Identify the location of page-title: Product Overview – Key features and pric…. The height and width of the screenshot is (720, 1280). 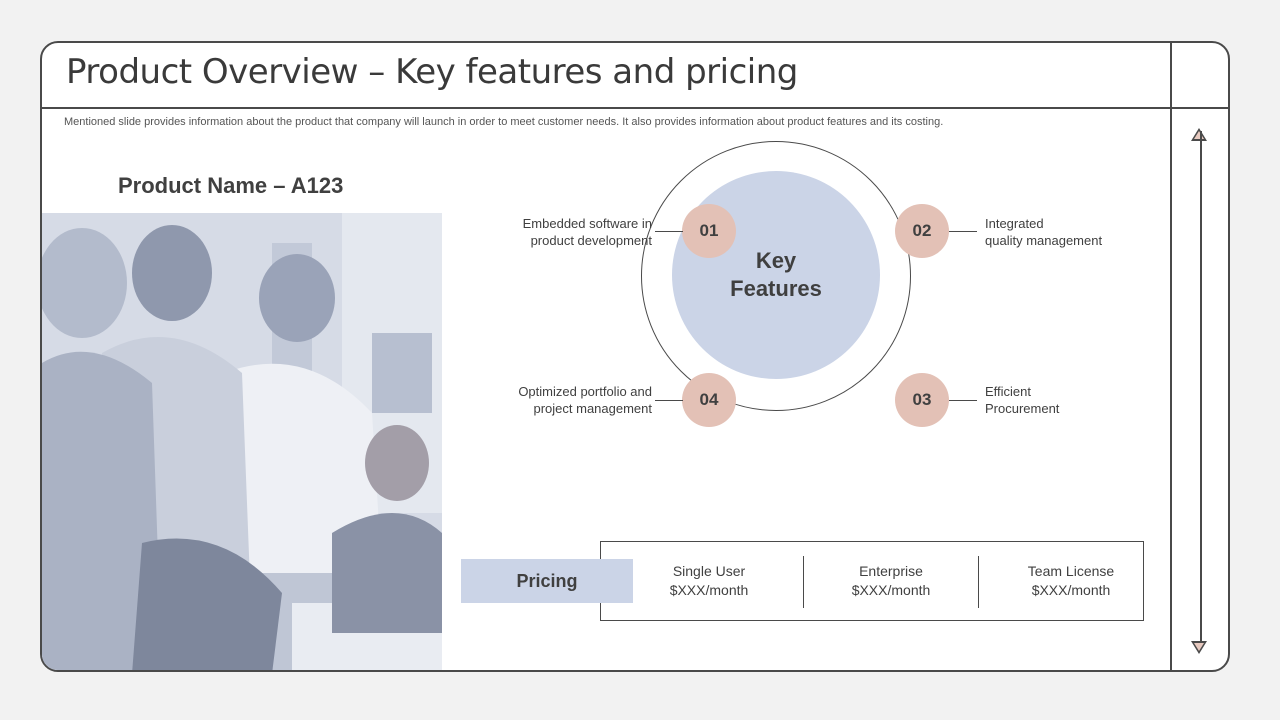
(432, 72).